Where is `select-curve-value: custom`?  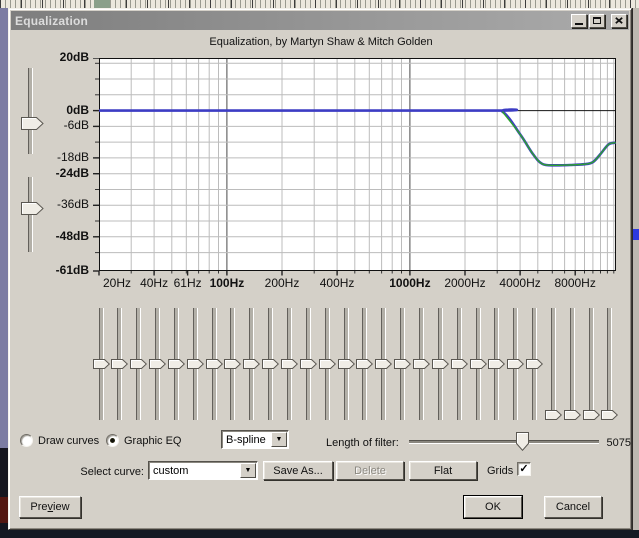 select-curve-value: custom is located at coordinates (171, 470).